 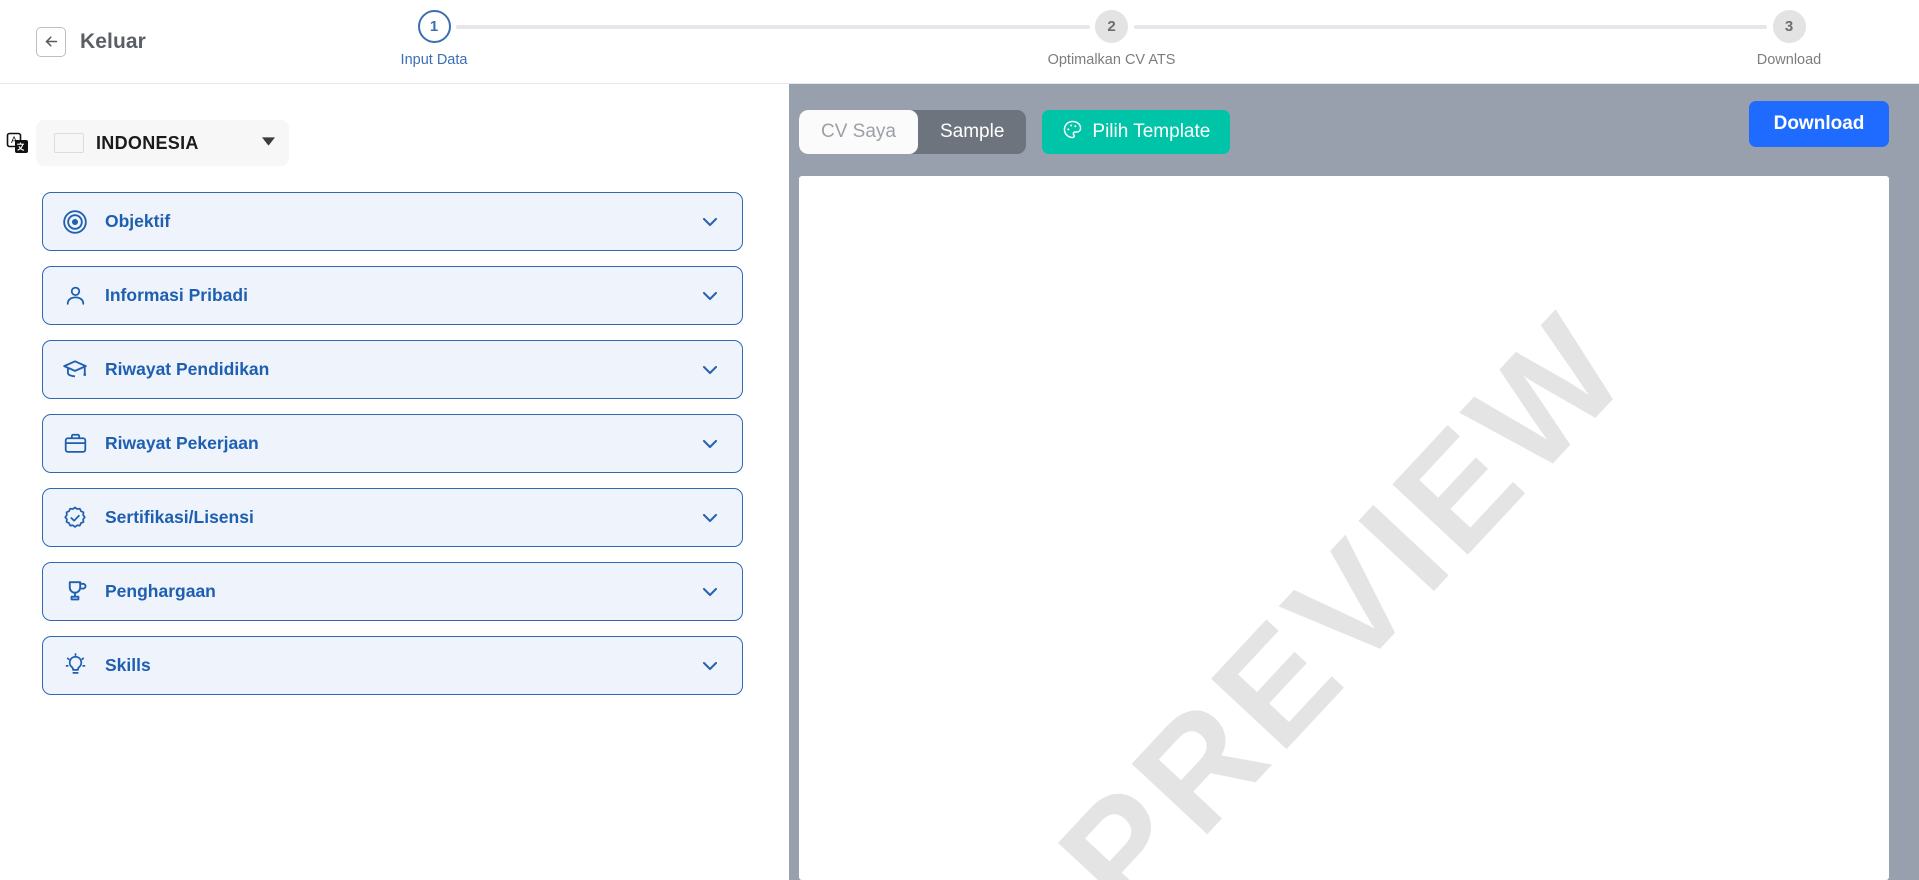 What do you see at coordinates (392, 591) in the screenshot?
I see `accordion-item-penghargaan: Penghargaan` at bounding box center [392, 591].